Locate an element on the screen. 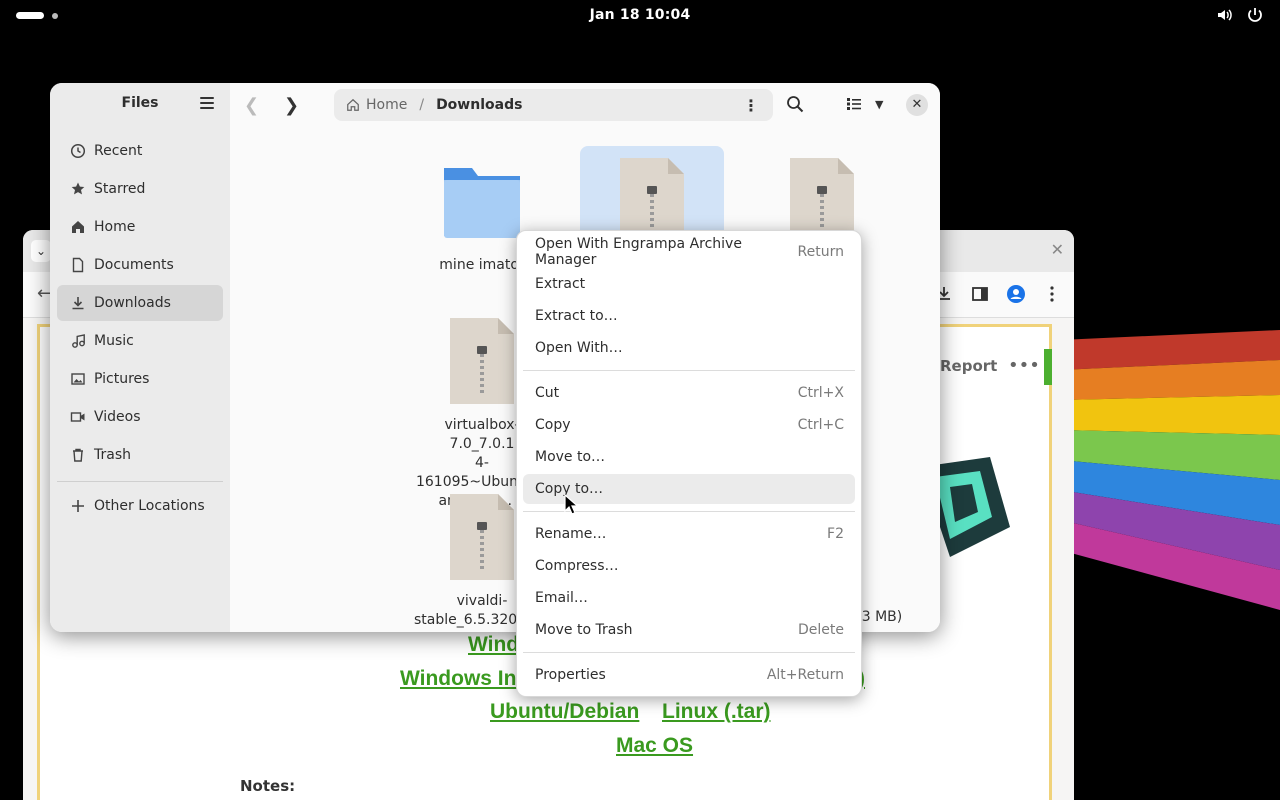  video-icon is located at coordinates (78, 417).